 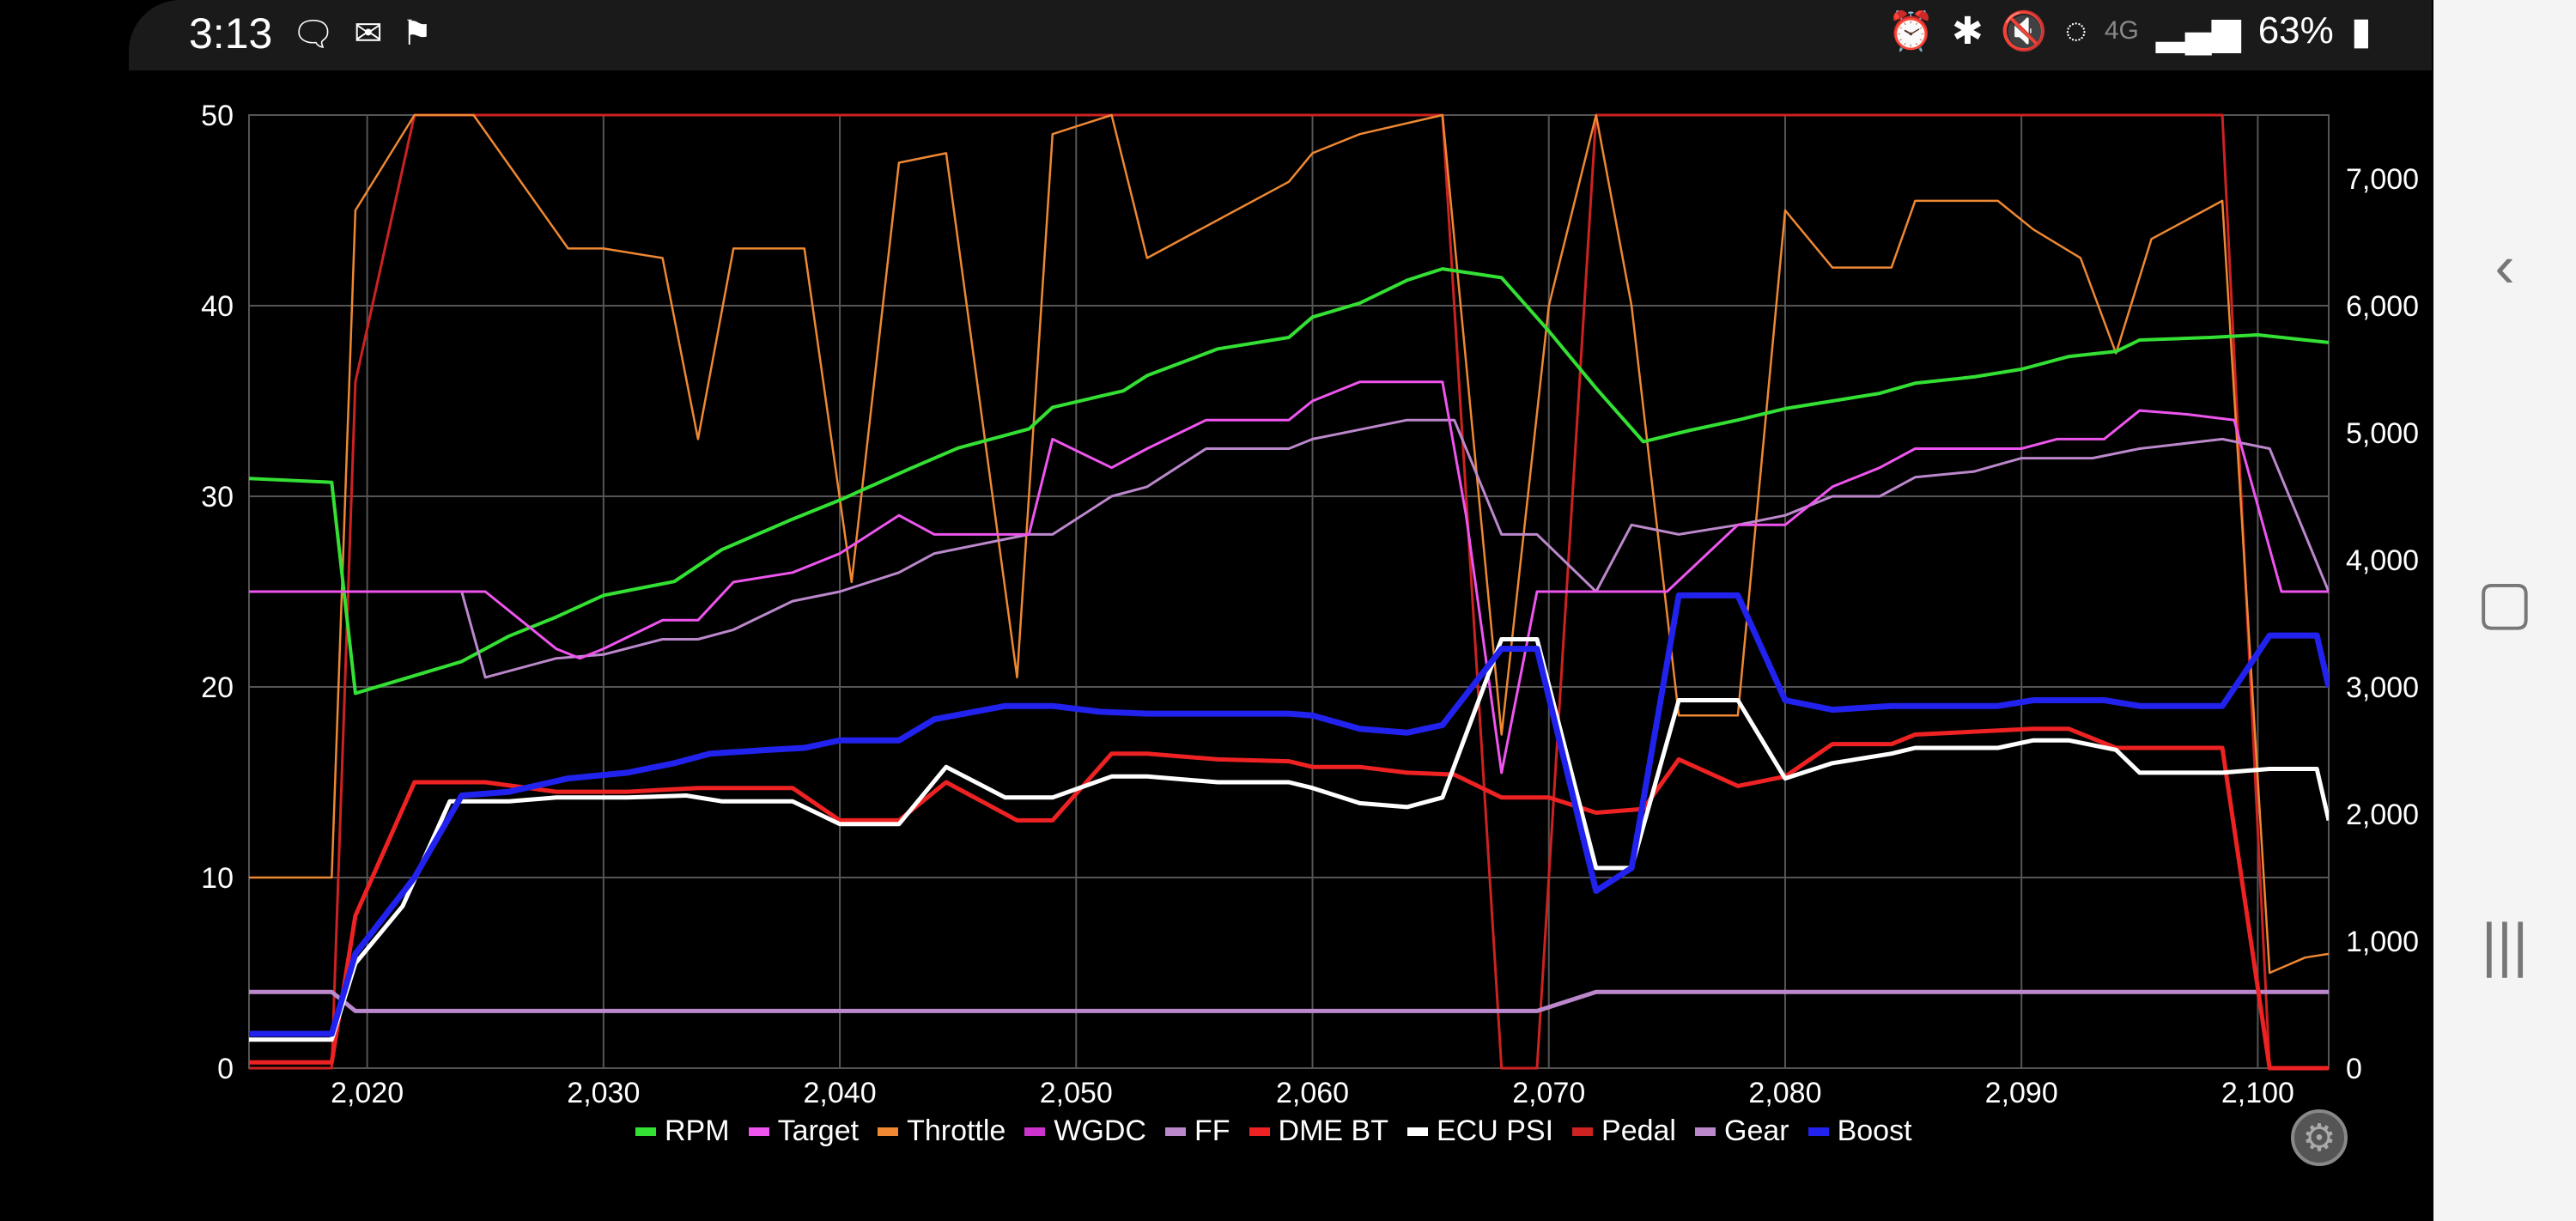 I want to click on left-tick-label: 40, so click(x=218, y=306).